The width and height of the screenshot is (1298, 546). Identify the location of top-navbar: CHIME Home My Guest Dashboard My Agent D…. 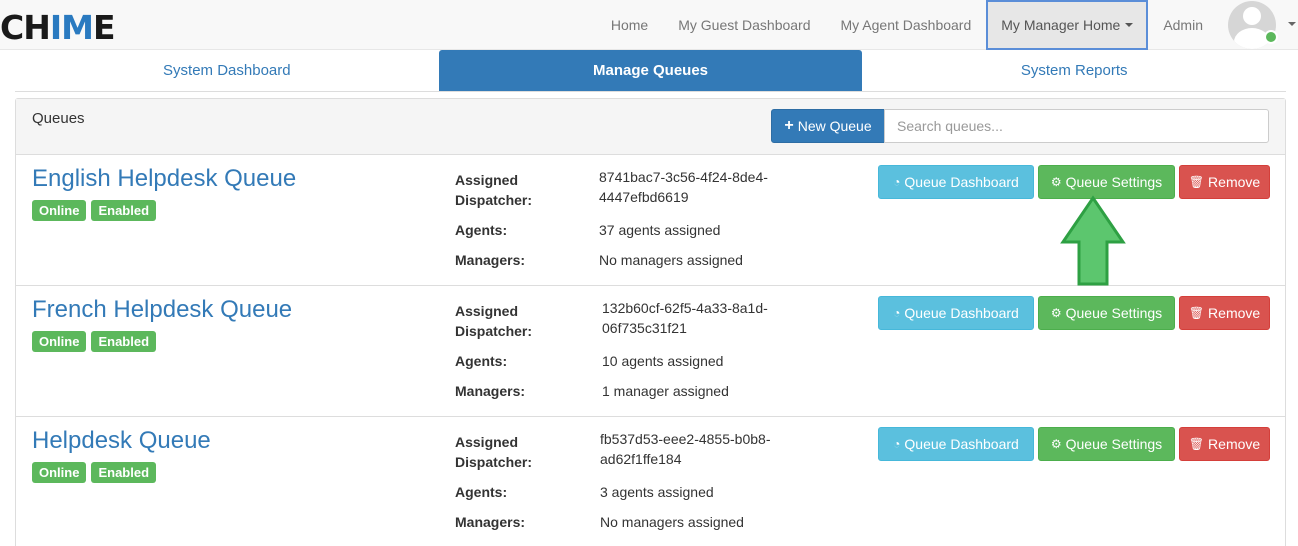
(649, 25).